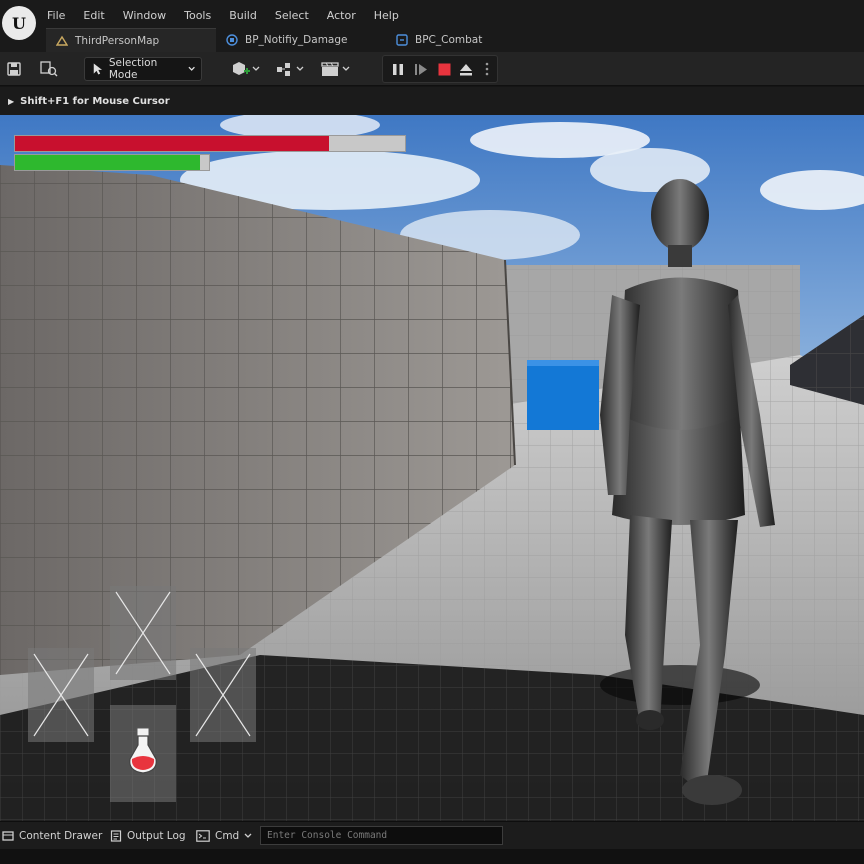 Image resolution: width=864 pixels, height=864 pixels. I want to click on item-slot-down, so click(143, 753).